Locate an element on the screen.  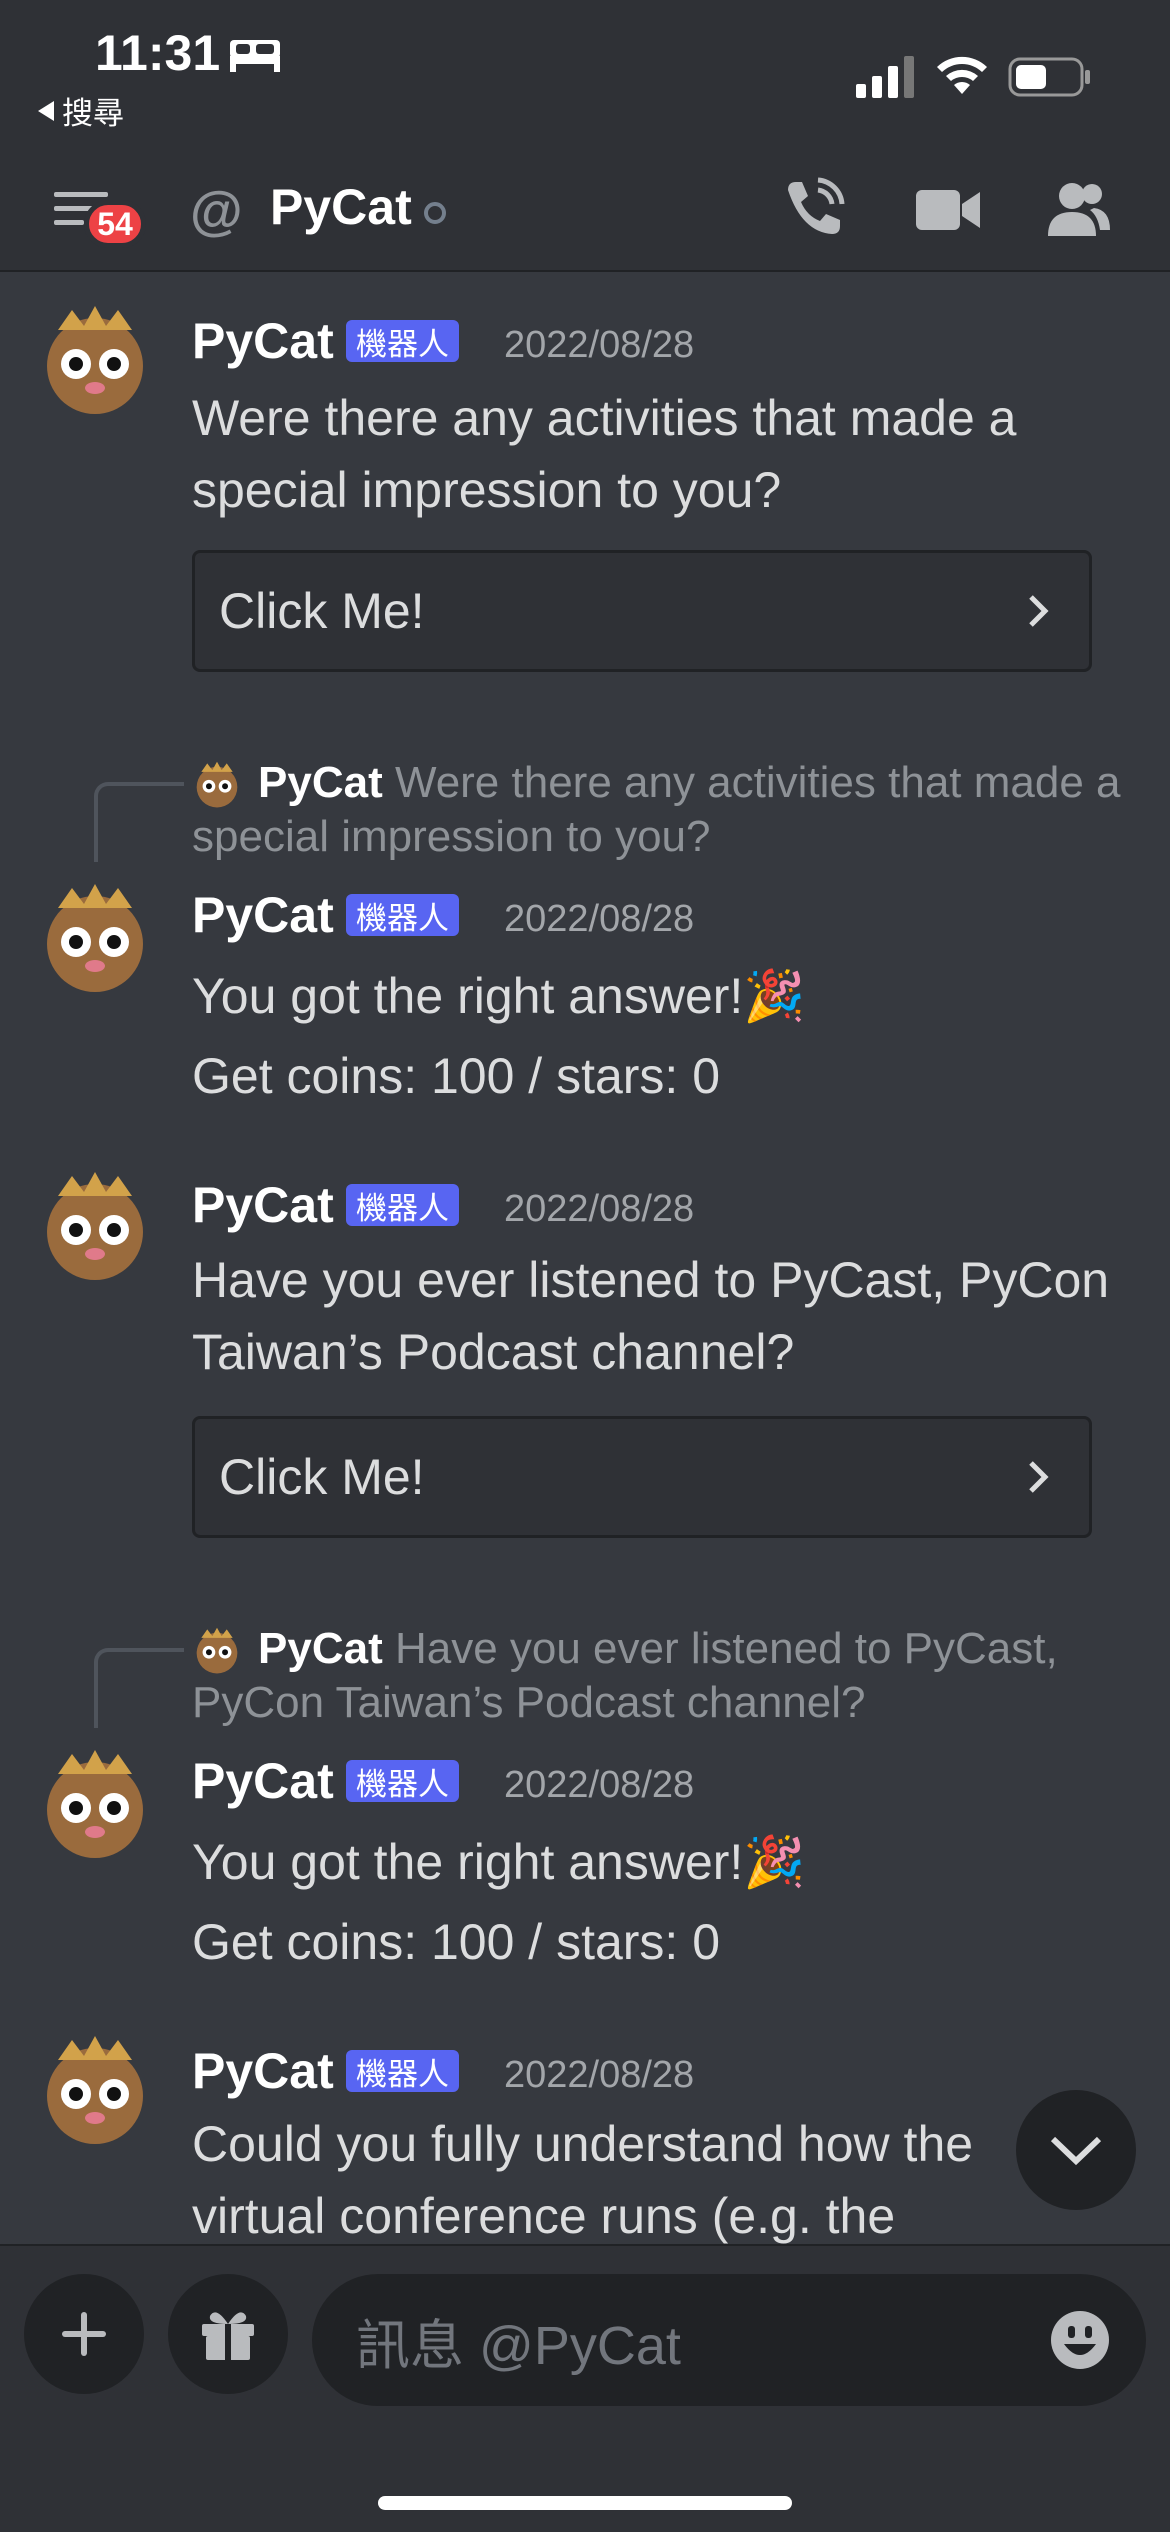
dm-at-icon: @ is located at coordinates (216, 211).